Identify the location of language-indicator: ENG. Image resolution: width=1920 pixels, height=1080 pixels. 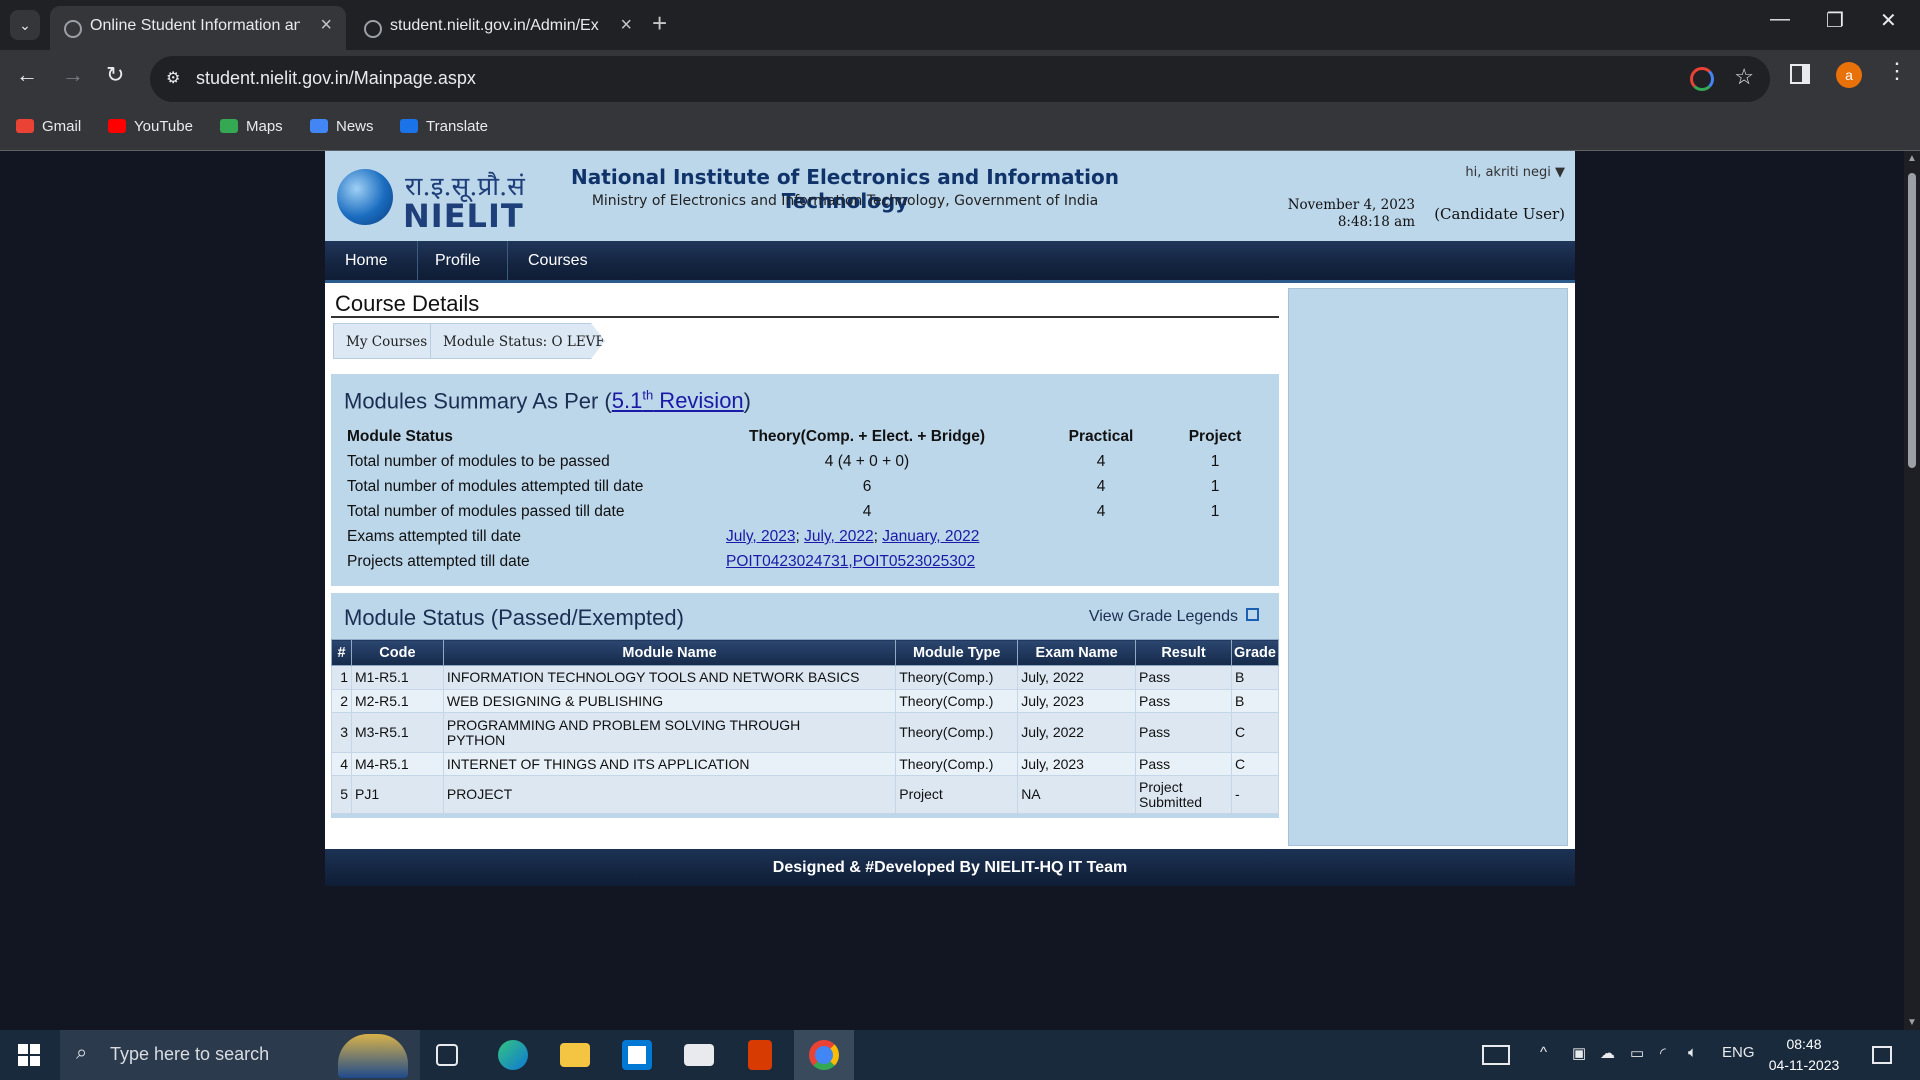
(1738, 1052).